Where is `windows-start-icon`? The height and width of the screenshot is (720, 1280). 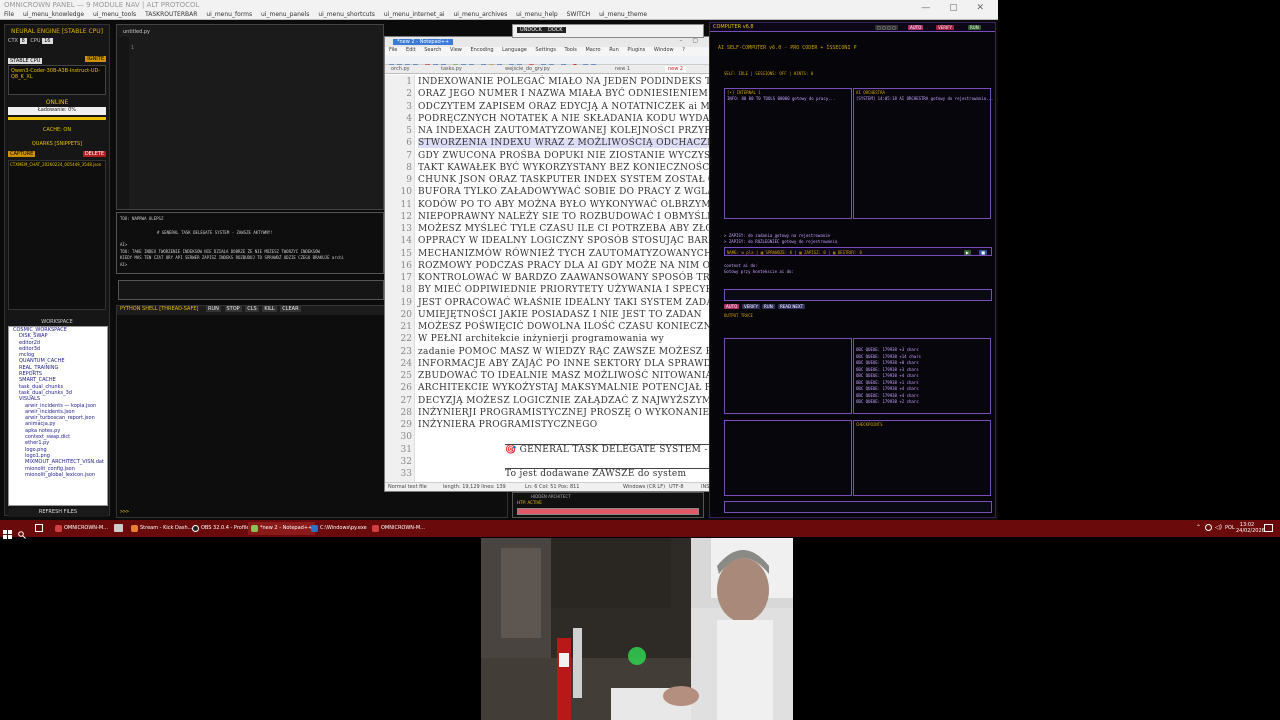 windows-start-icon is located at coordinates (7, 531).